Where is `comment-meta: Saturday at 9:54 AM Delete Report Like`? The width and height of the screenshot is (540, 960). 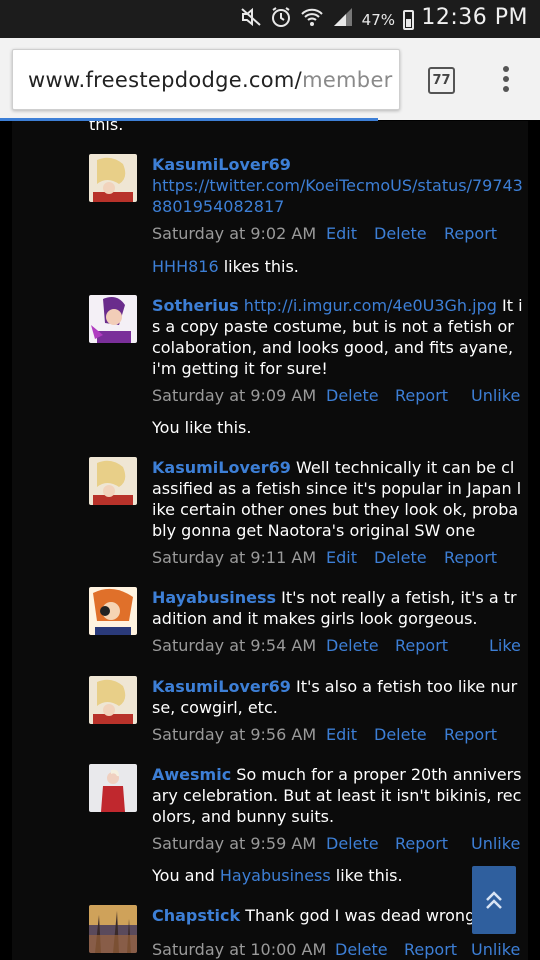
comment-meta: Saturday at 9:54 AM Delete Report Like is located at coordinates (337, 647).